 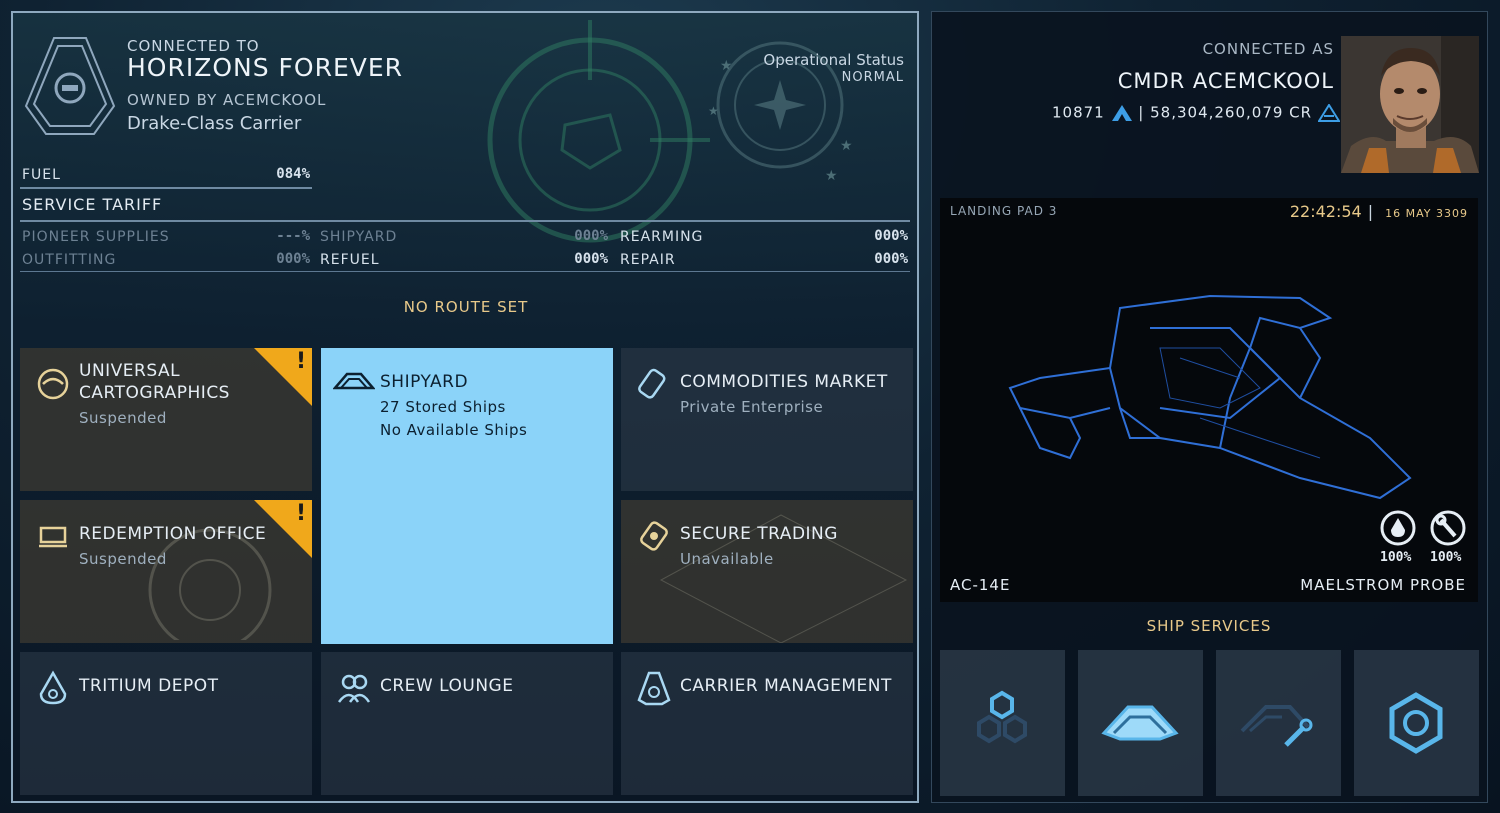 I want to click on hangar-ship-icon, so click(x=1140, y=723).